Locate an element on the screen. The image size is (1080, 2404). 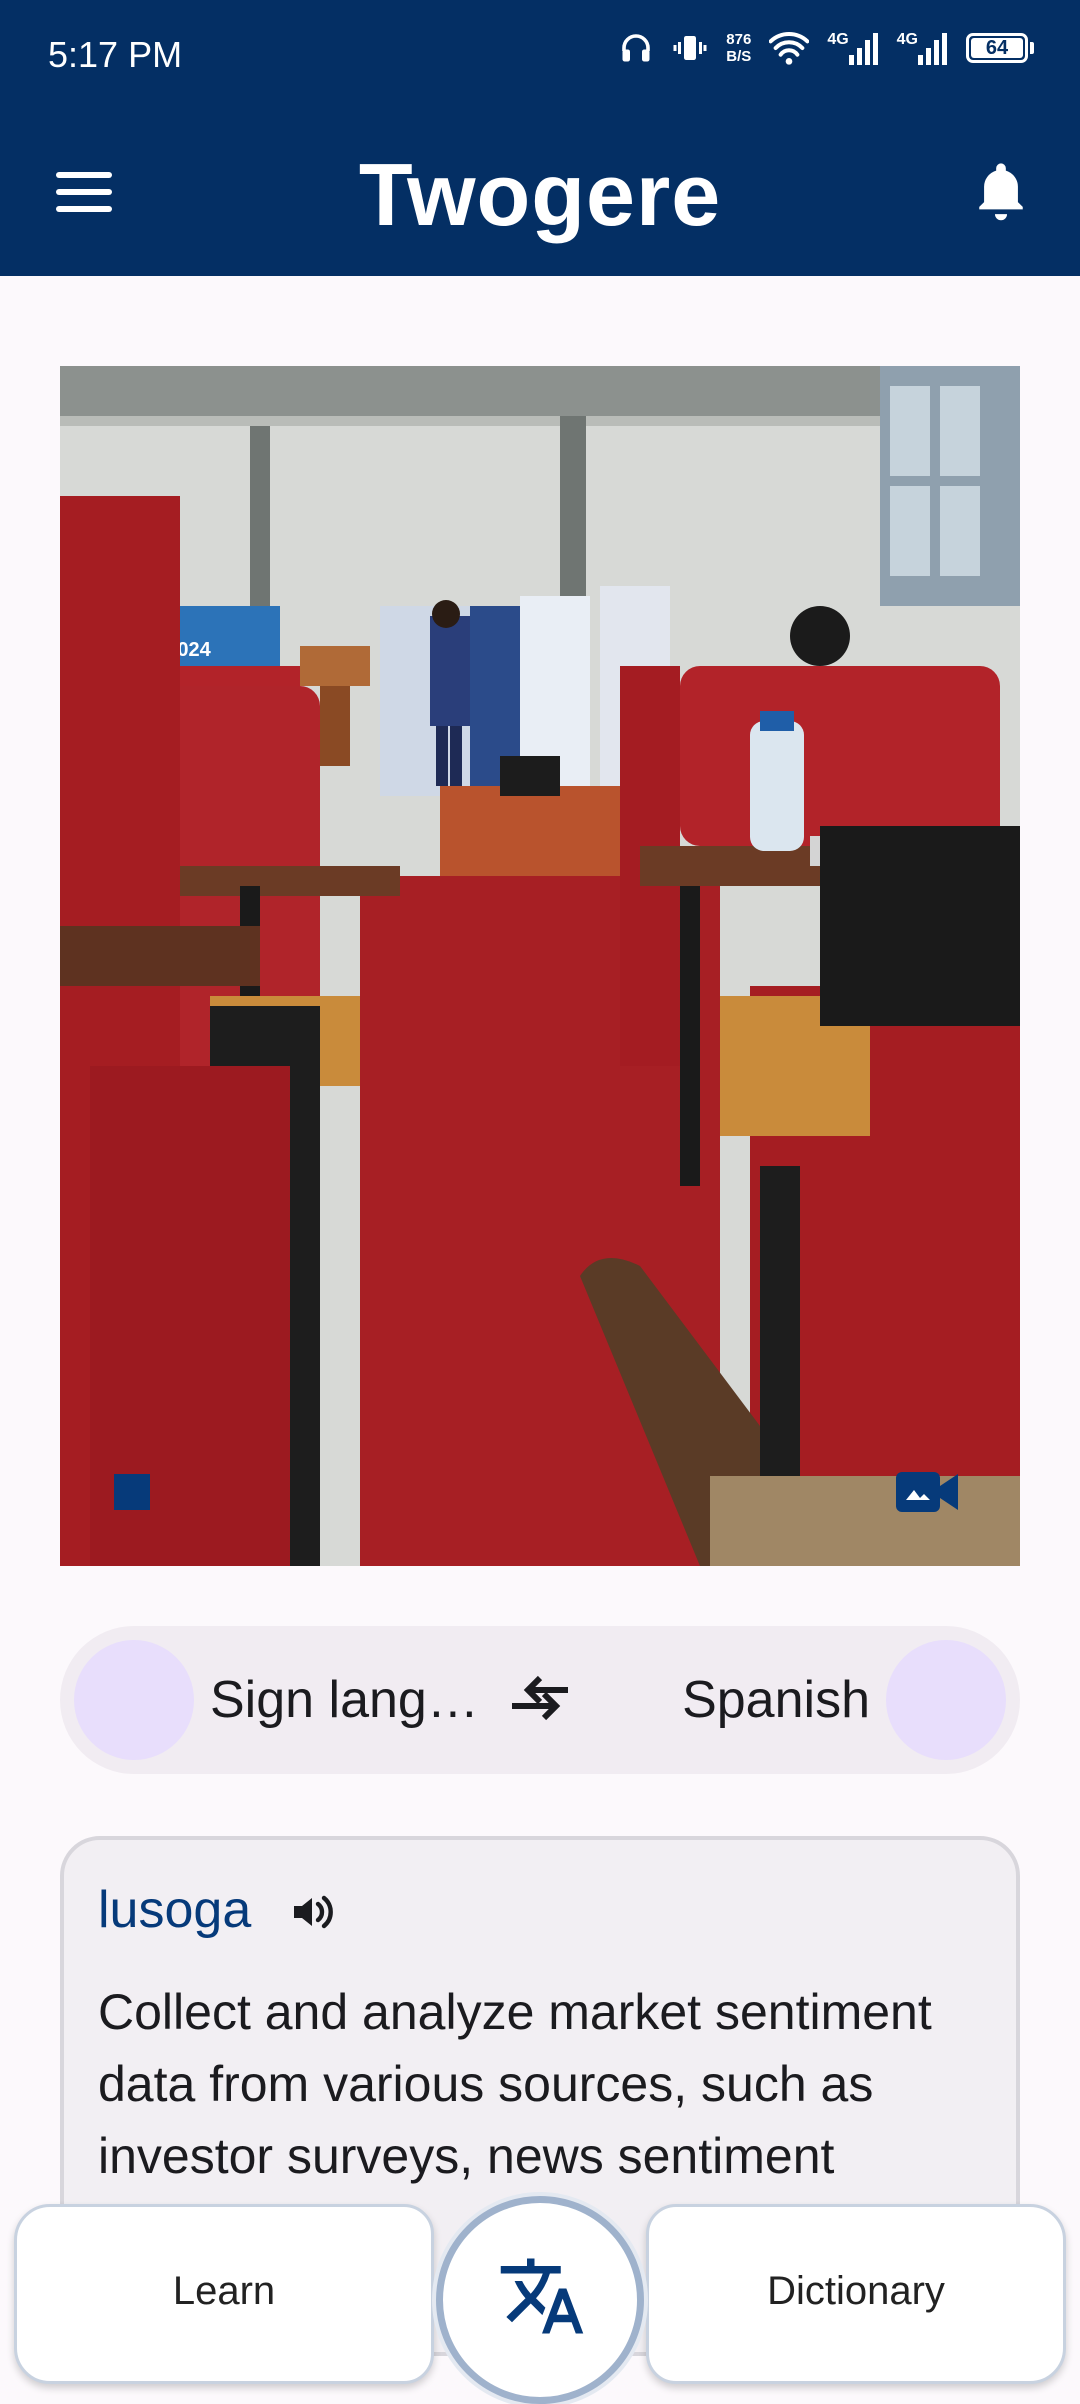
wifi-icon is located at coordinates (789, 48).